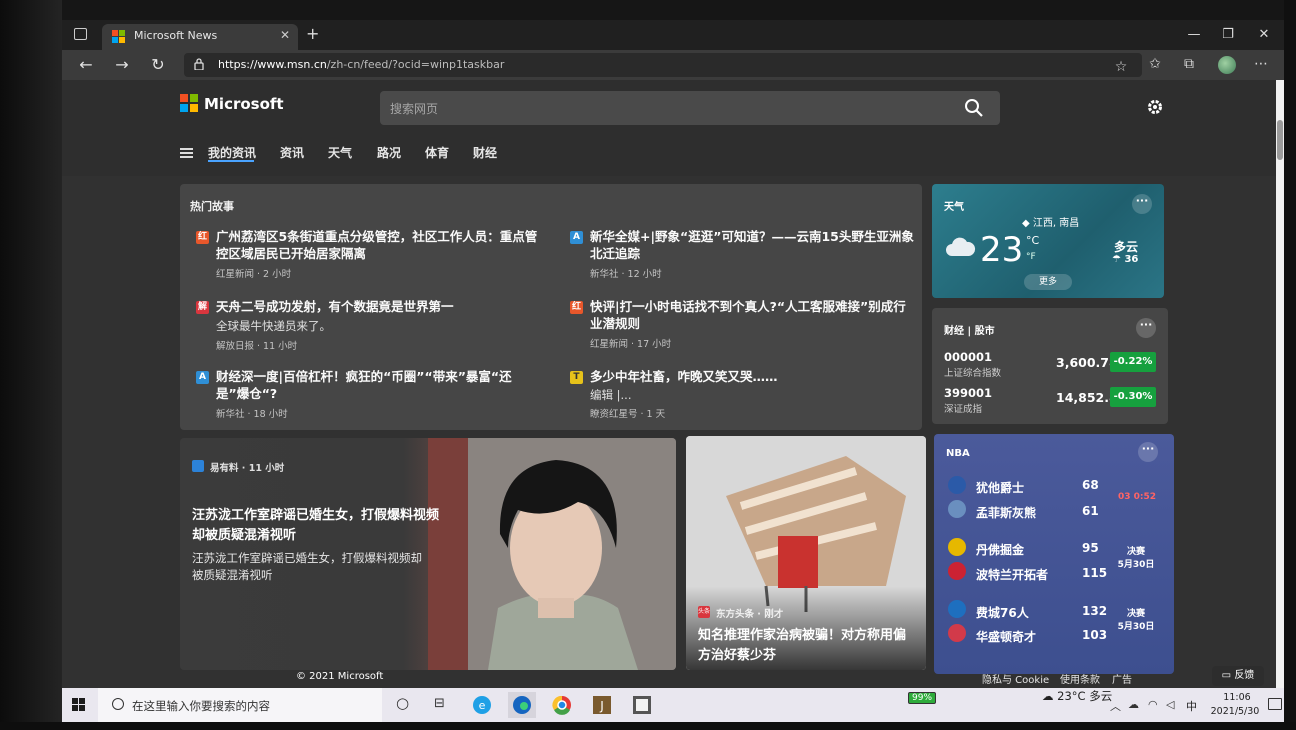  What do you see at coordinates (292, 152) in the screenshot?
I see `nav-news: 资讯` at bounding box center [292, 152].